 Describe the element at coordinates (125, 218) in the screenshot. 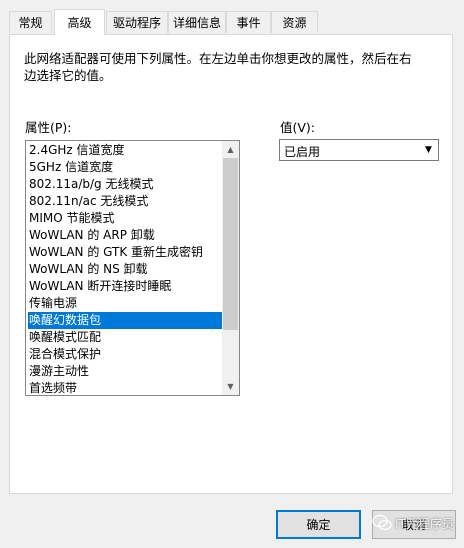

I see `list-item: MIMO 节能模式` at that location.